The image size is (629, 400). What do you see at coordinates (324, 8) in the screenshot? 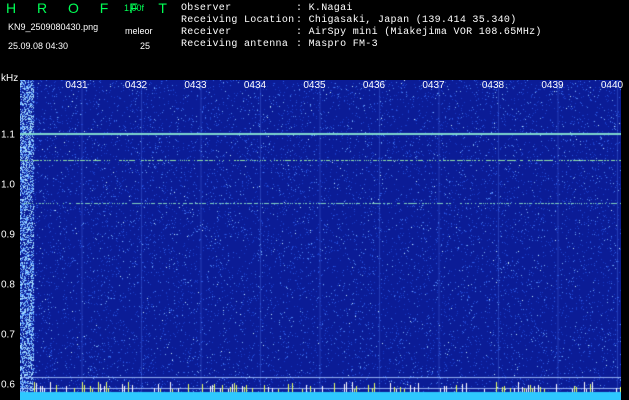
I see `info-value-observer: : K.Nagai` at bounding box center [324, 8].